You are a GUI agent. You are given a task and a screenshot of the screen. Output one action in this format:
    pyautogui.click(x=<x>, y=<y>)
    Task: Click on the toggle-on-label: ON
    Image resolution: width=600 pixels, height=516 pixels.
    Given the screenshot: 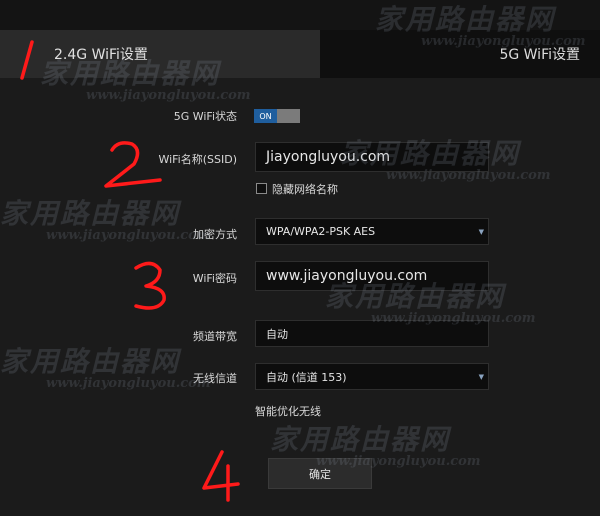 What is the action you would take?
    pyautogui.click(x=265, y=116)
    